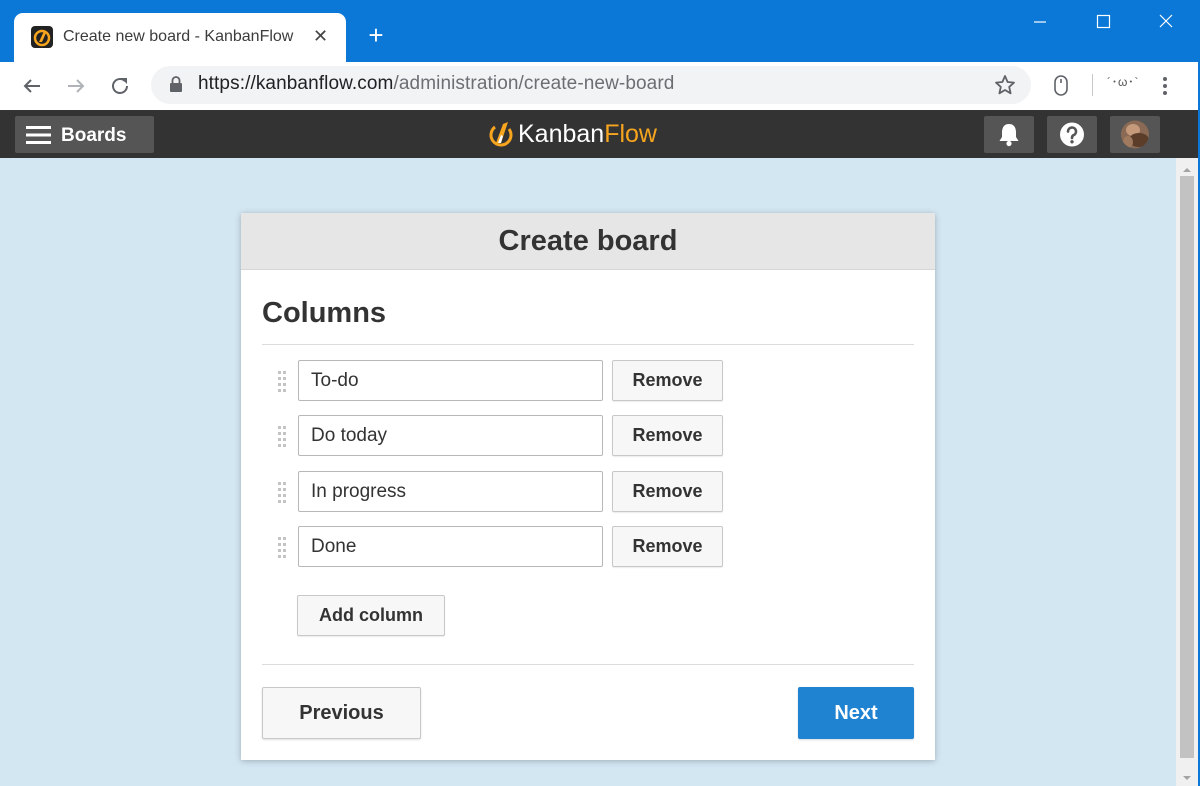 This screenshot has height=786, width=1200. Describe the element at coordinates (296, 83) in the screenshot. I see `url-host: https://kanbanflow.com` at that location.